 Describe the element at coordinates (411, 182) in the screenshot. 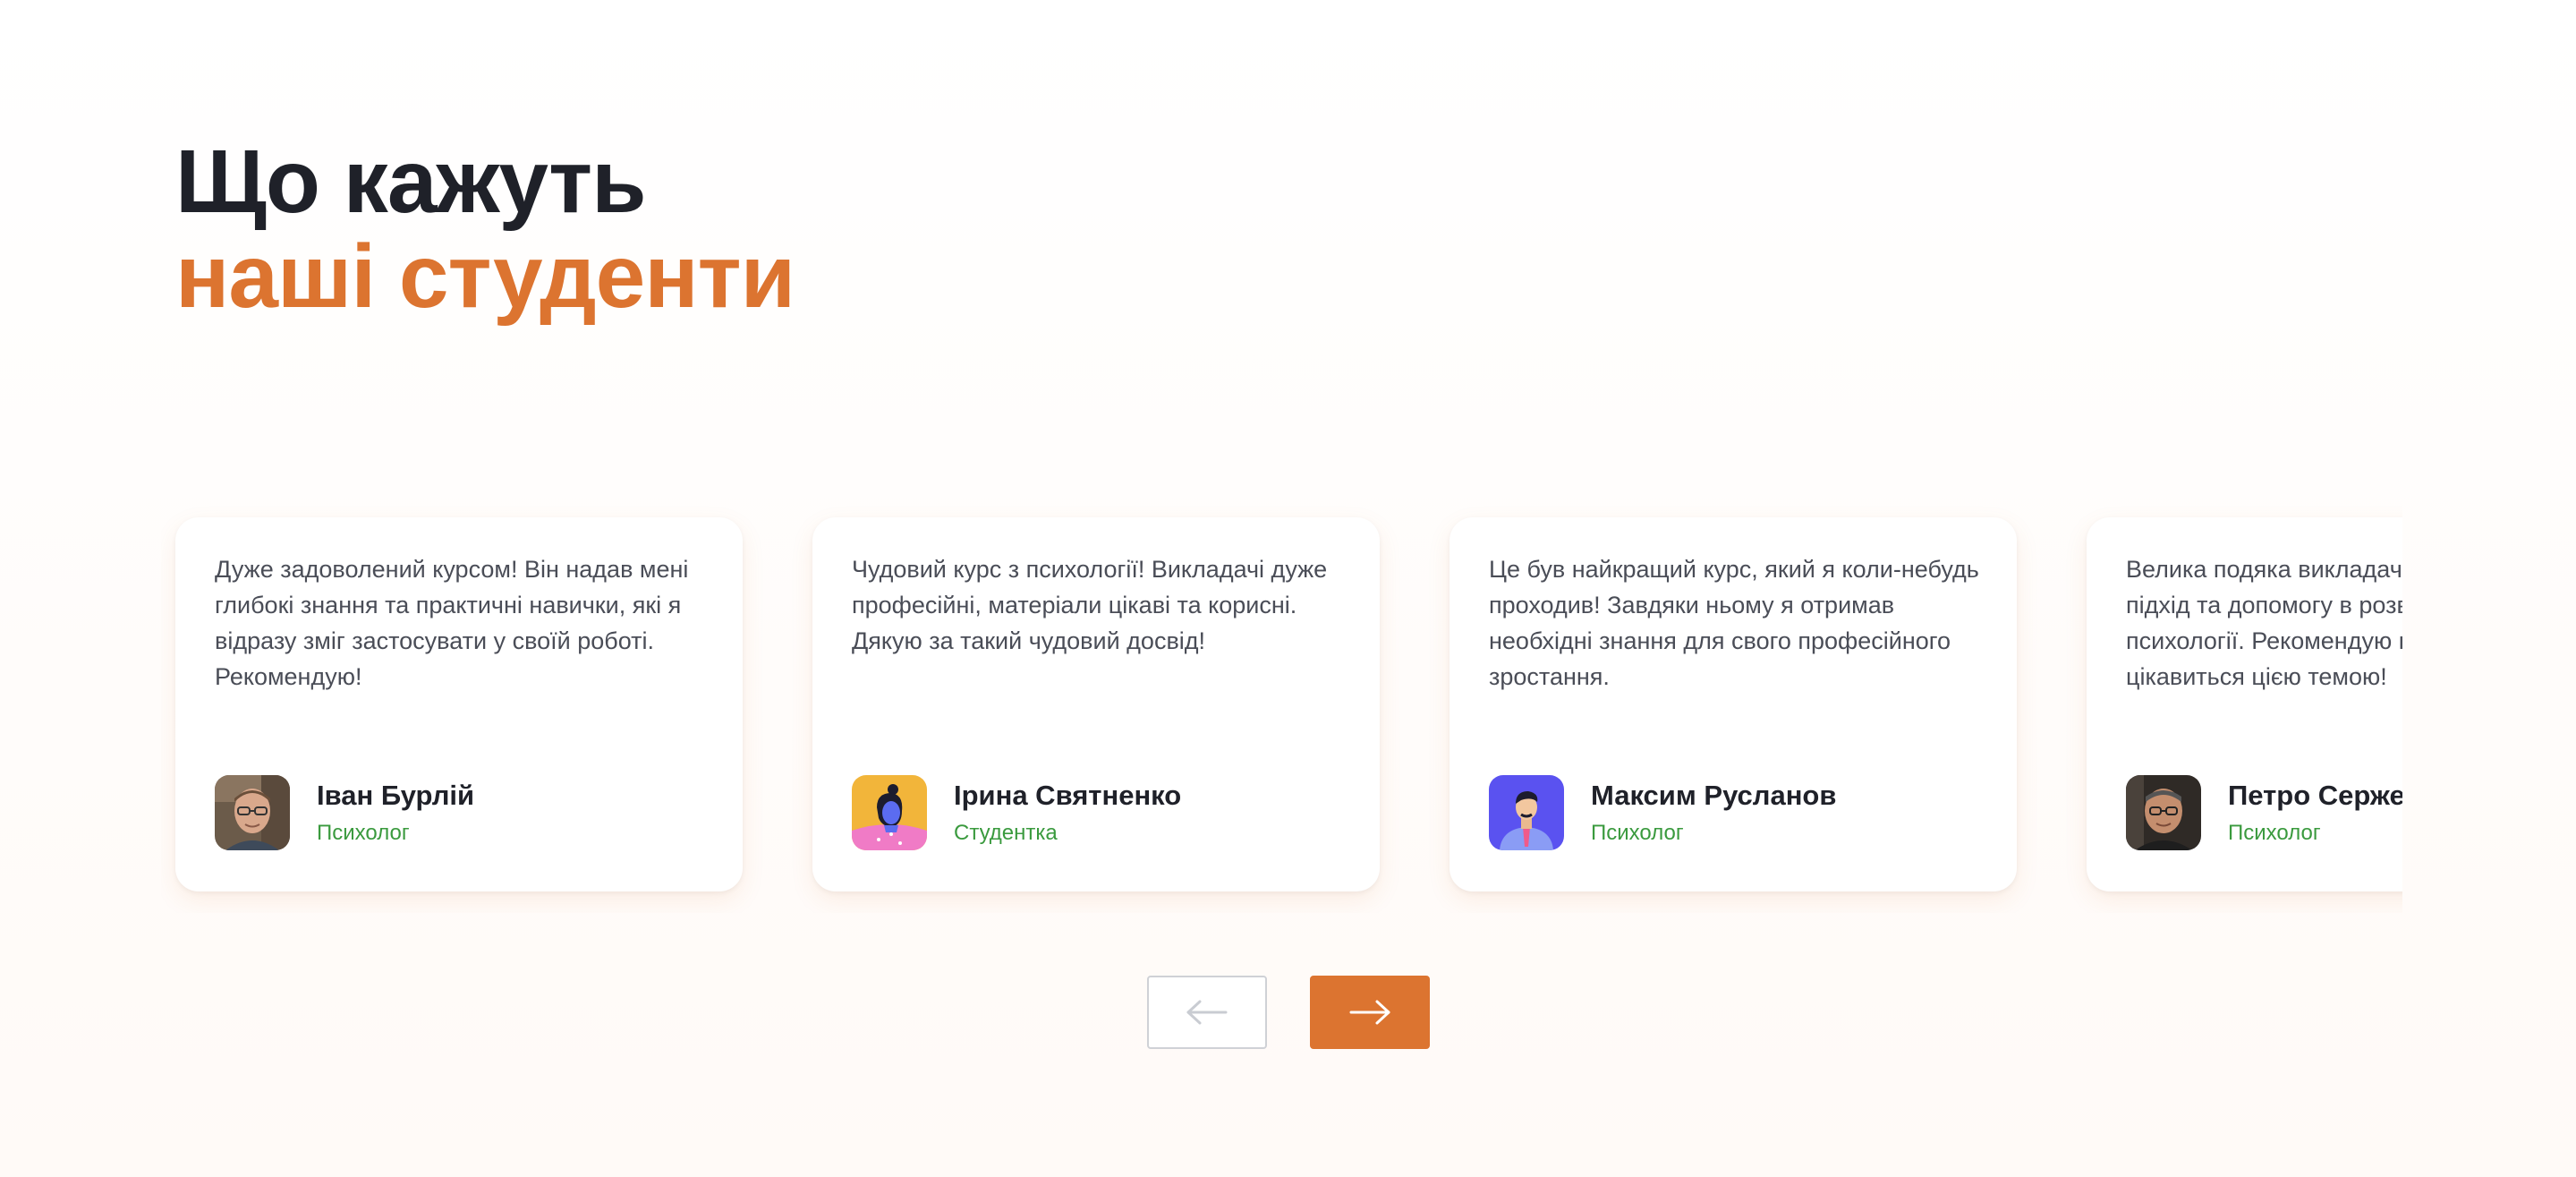

I see `heading-line-1: Що кажуть` at that location.